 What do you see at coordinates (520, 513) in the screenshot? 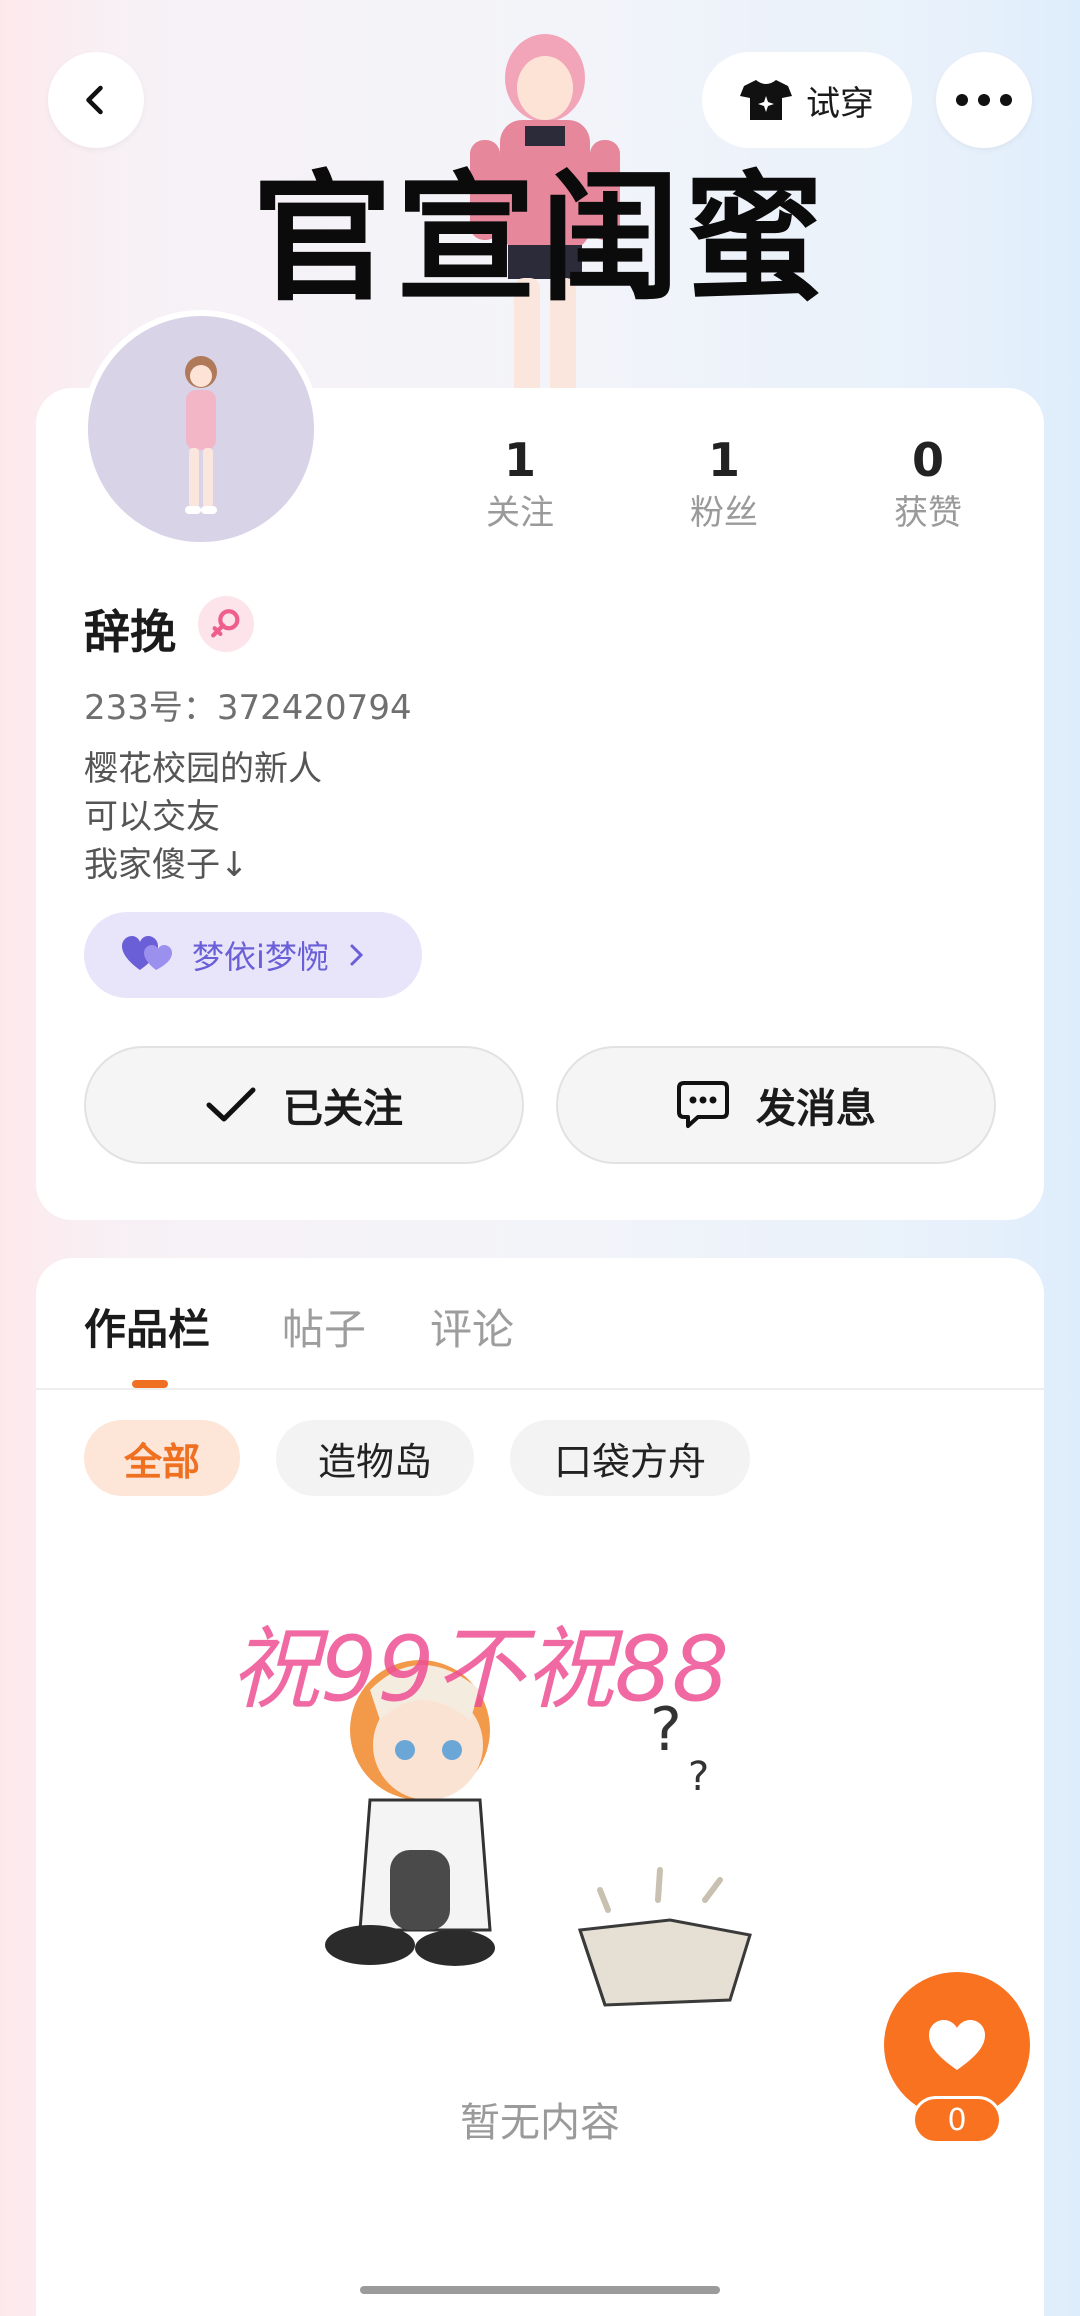
I see `stat-label: 关注` at bounding box center [520, 513].